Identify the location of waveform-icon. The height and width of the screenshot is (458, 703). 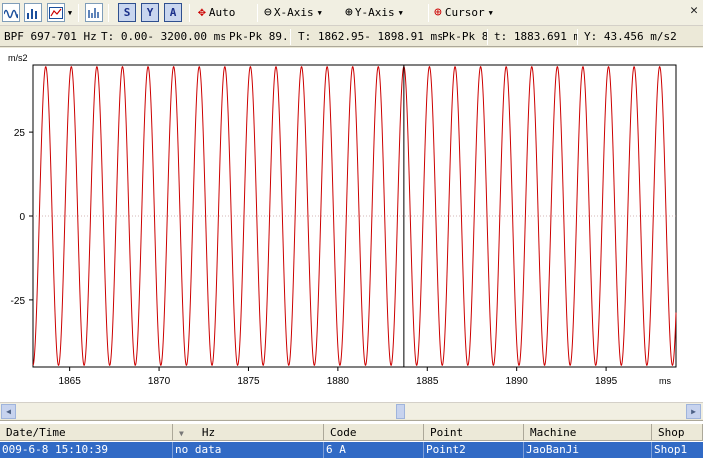
(11, 12).